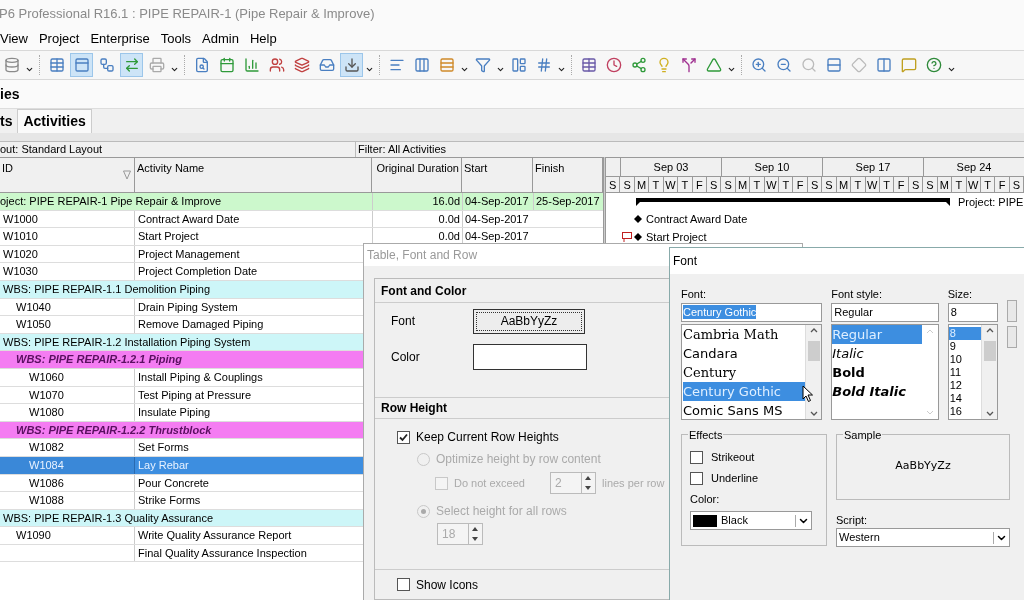  Describe the element at coordinates (16, 39) in the screenshot. I see `menu-item: View` at that location.